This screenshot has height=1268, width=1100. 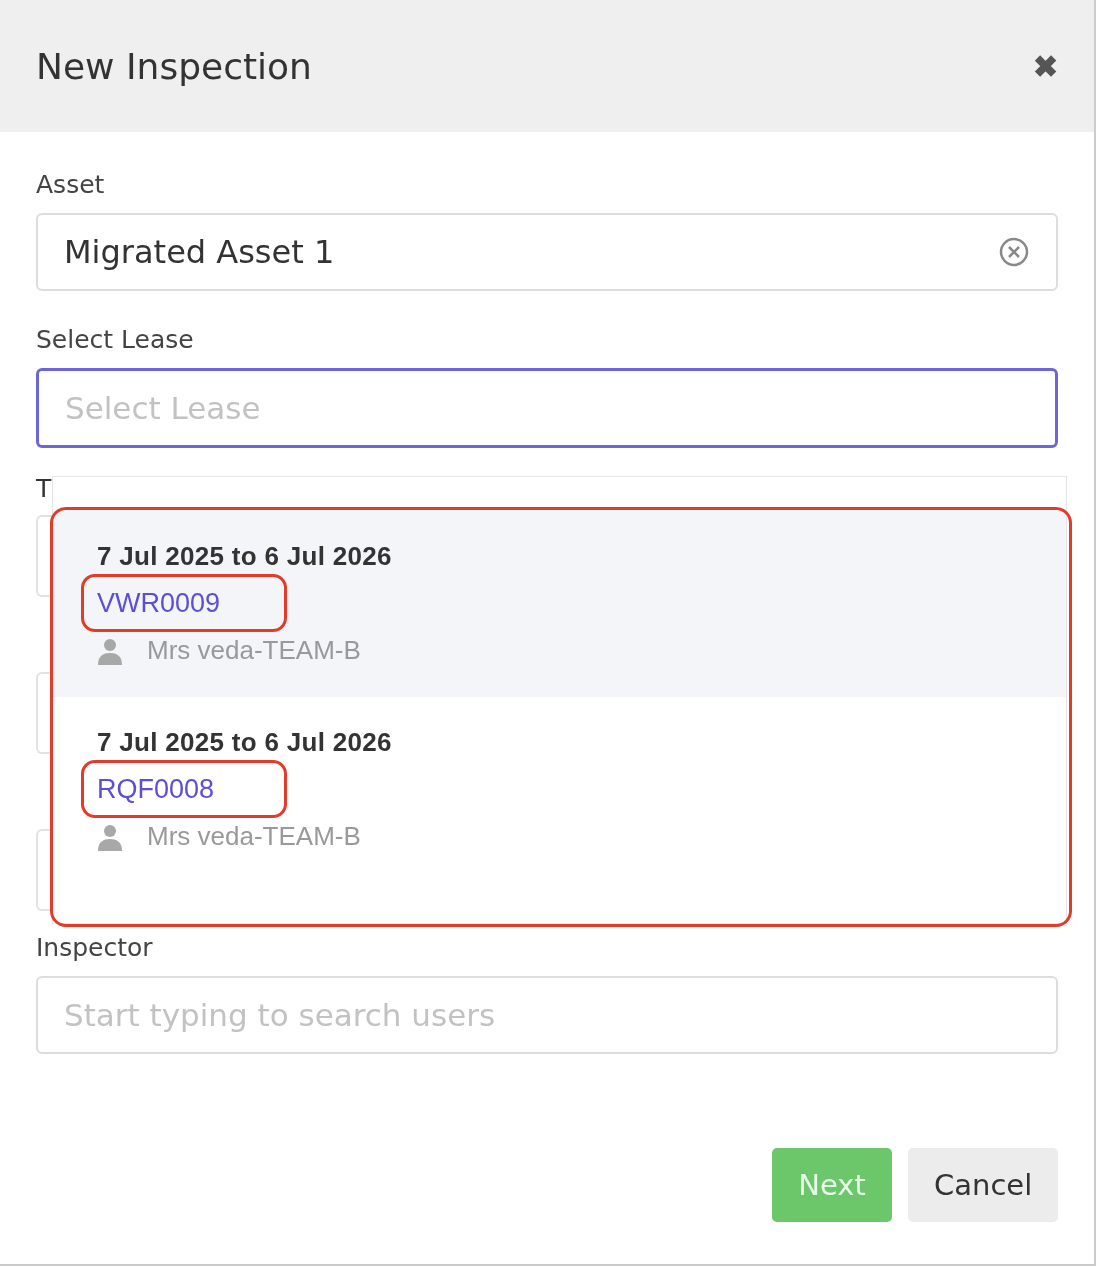 What do you see at coordinates (174, 66) in the screenshot?
I see `dialog-title: New Inspection` at bounding box center [174, 66].